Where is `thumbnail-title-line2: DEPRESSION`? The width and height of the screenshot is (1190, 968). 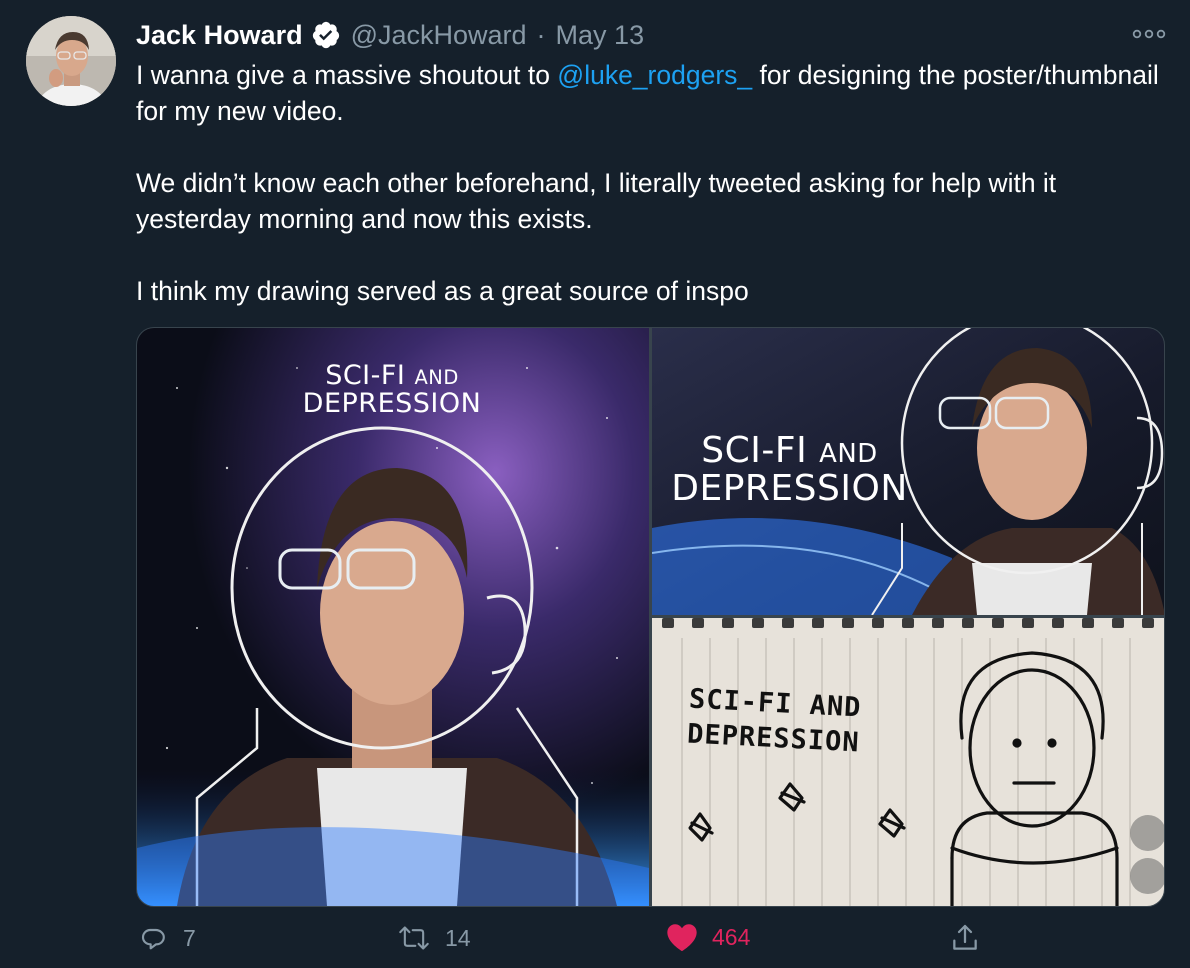
thumbnail-title-line2: DEPRESSION is located at coordinates (789, 488).